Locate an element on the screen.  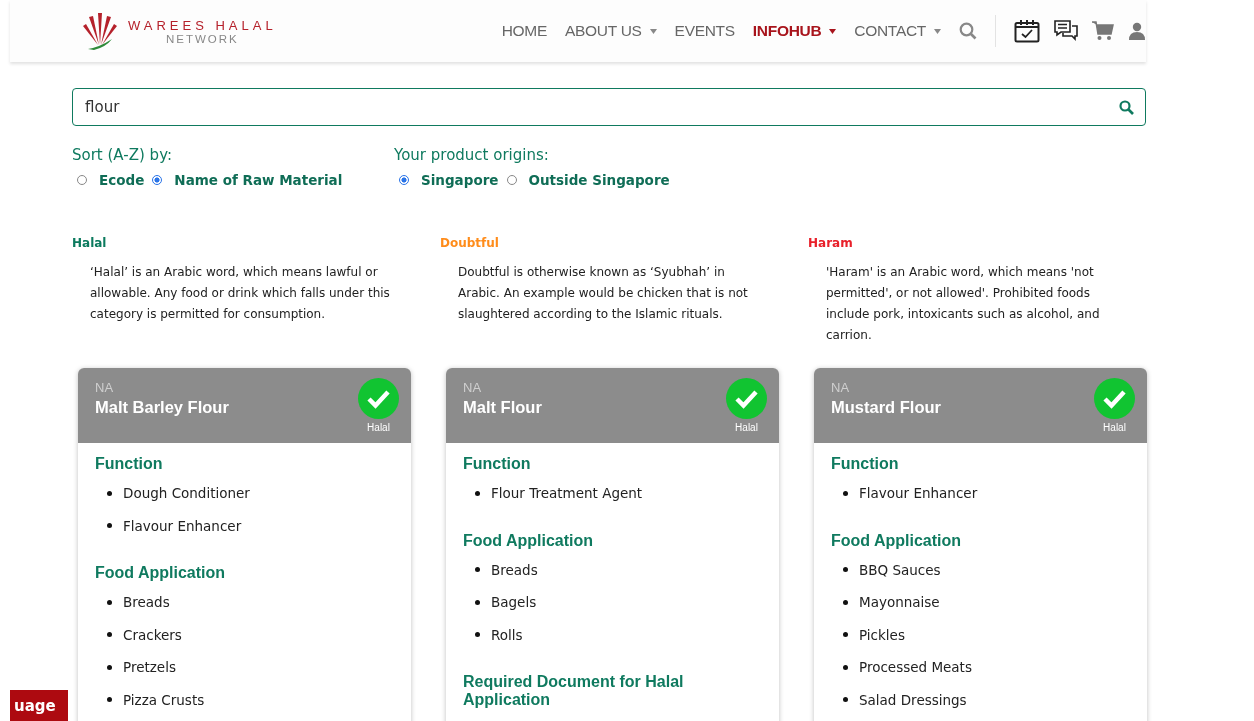
user-icon is located at coordinates (1137, 31).